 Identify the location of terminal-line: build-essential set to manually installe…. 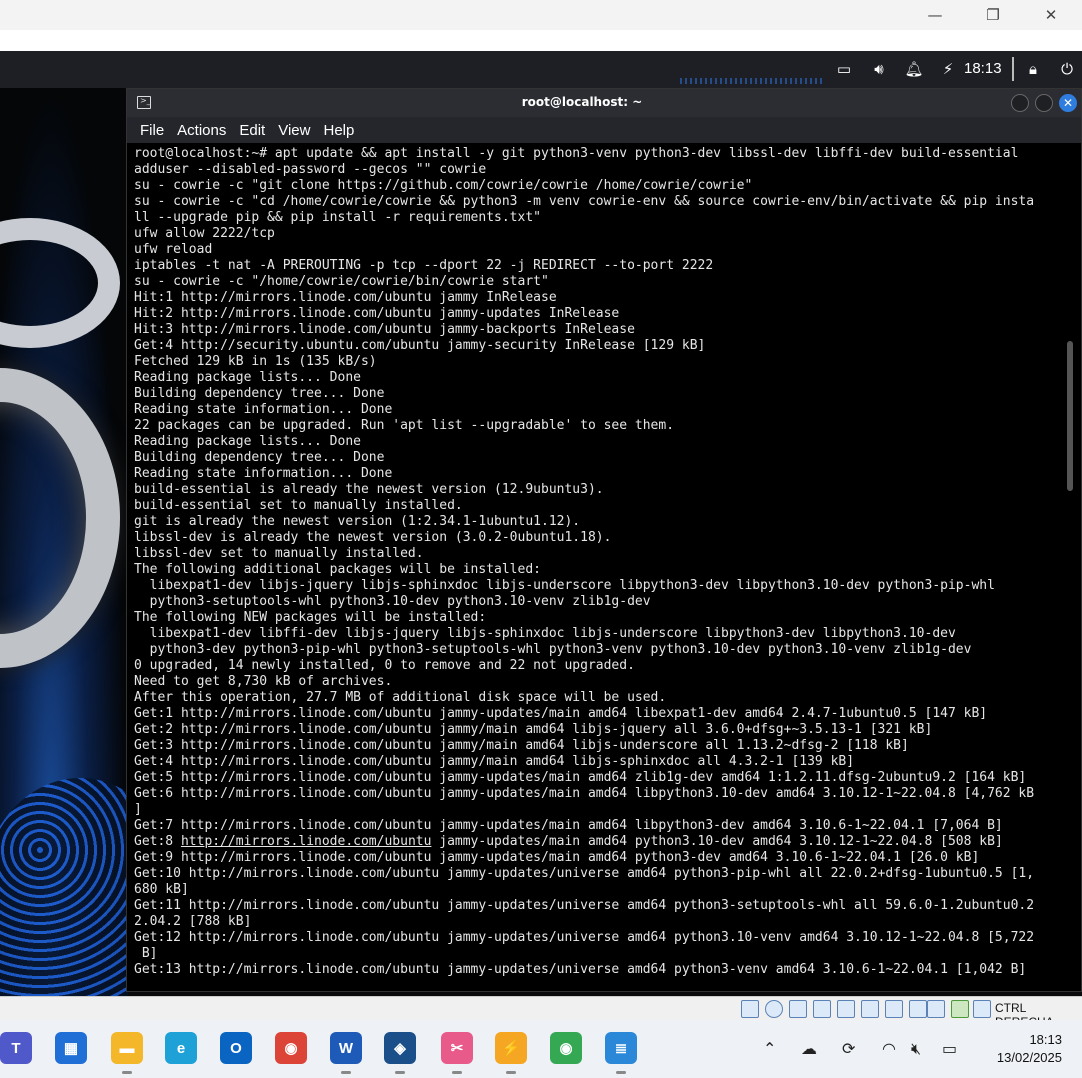
(298, 505).